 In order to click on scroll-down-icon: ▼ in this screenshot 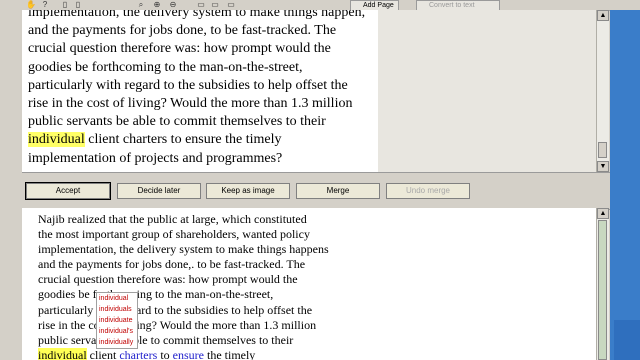, I will do `click(603, 166)`.